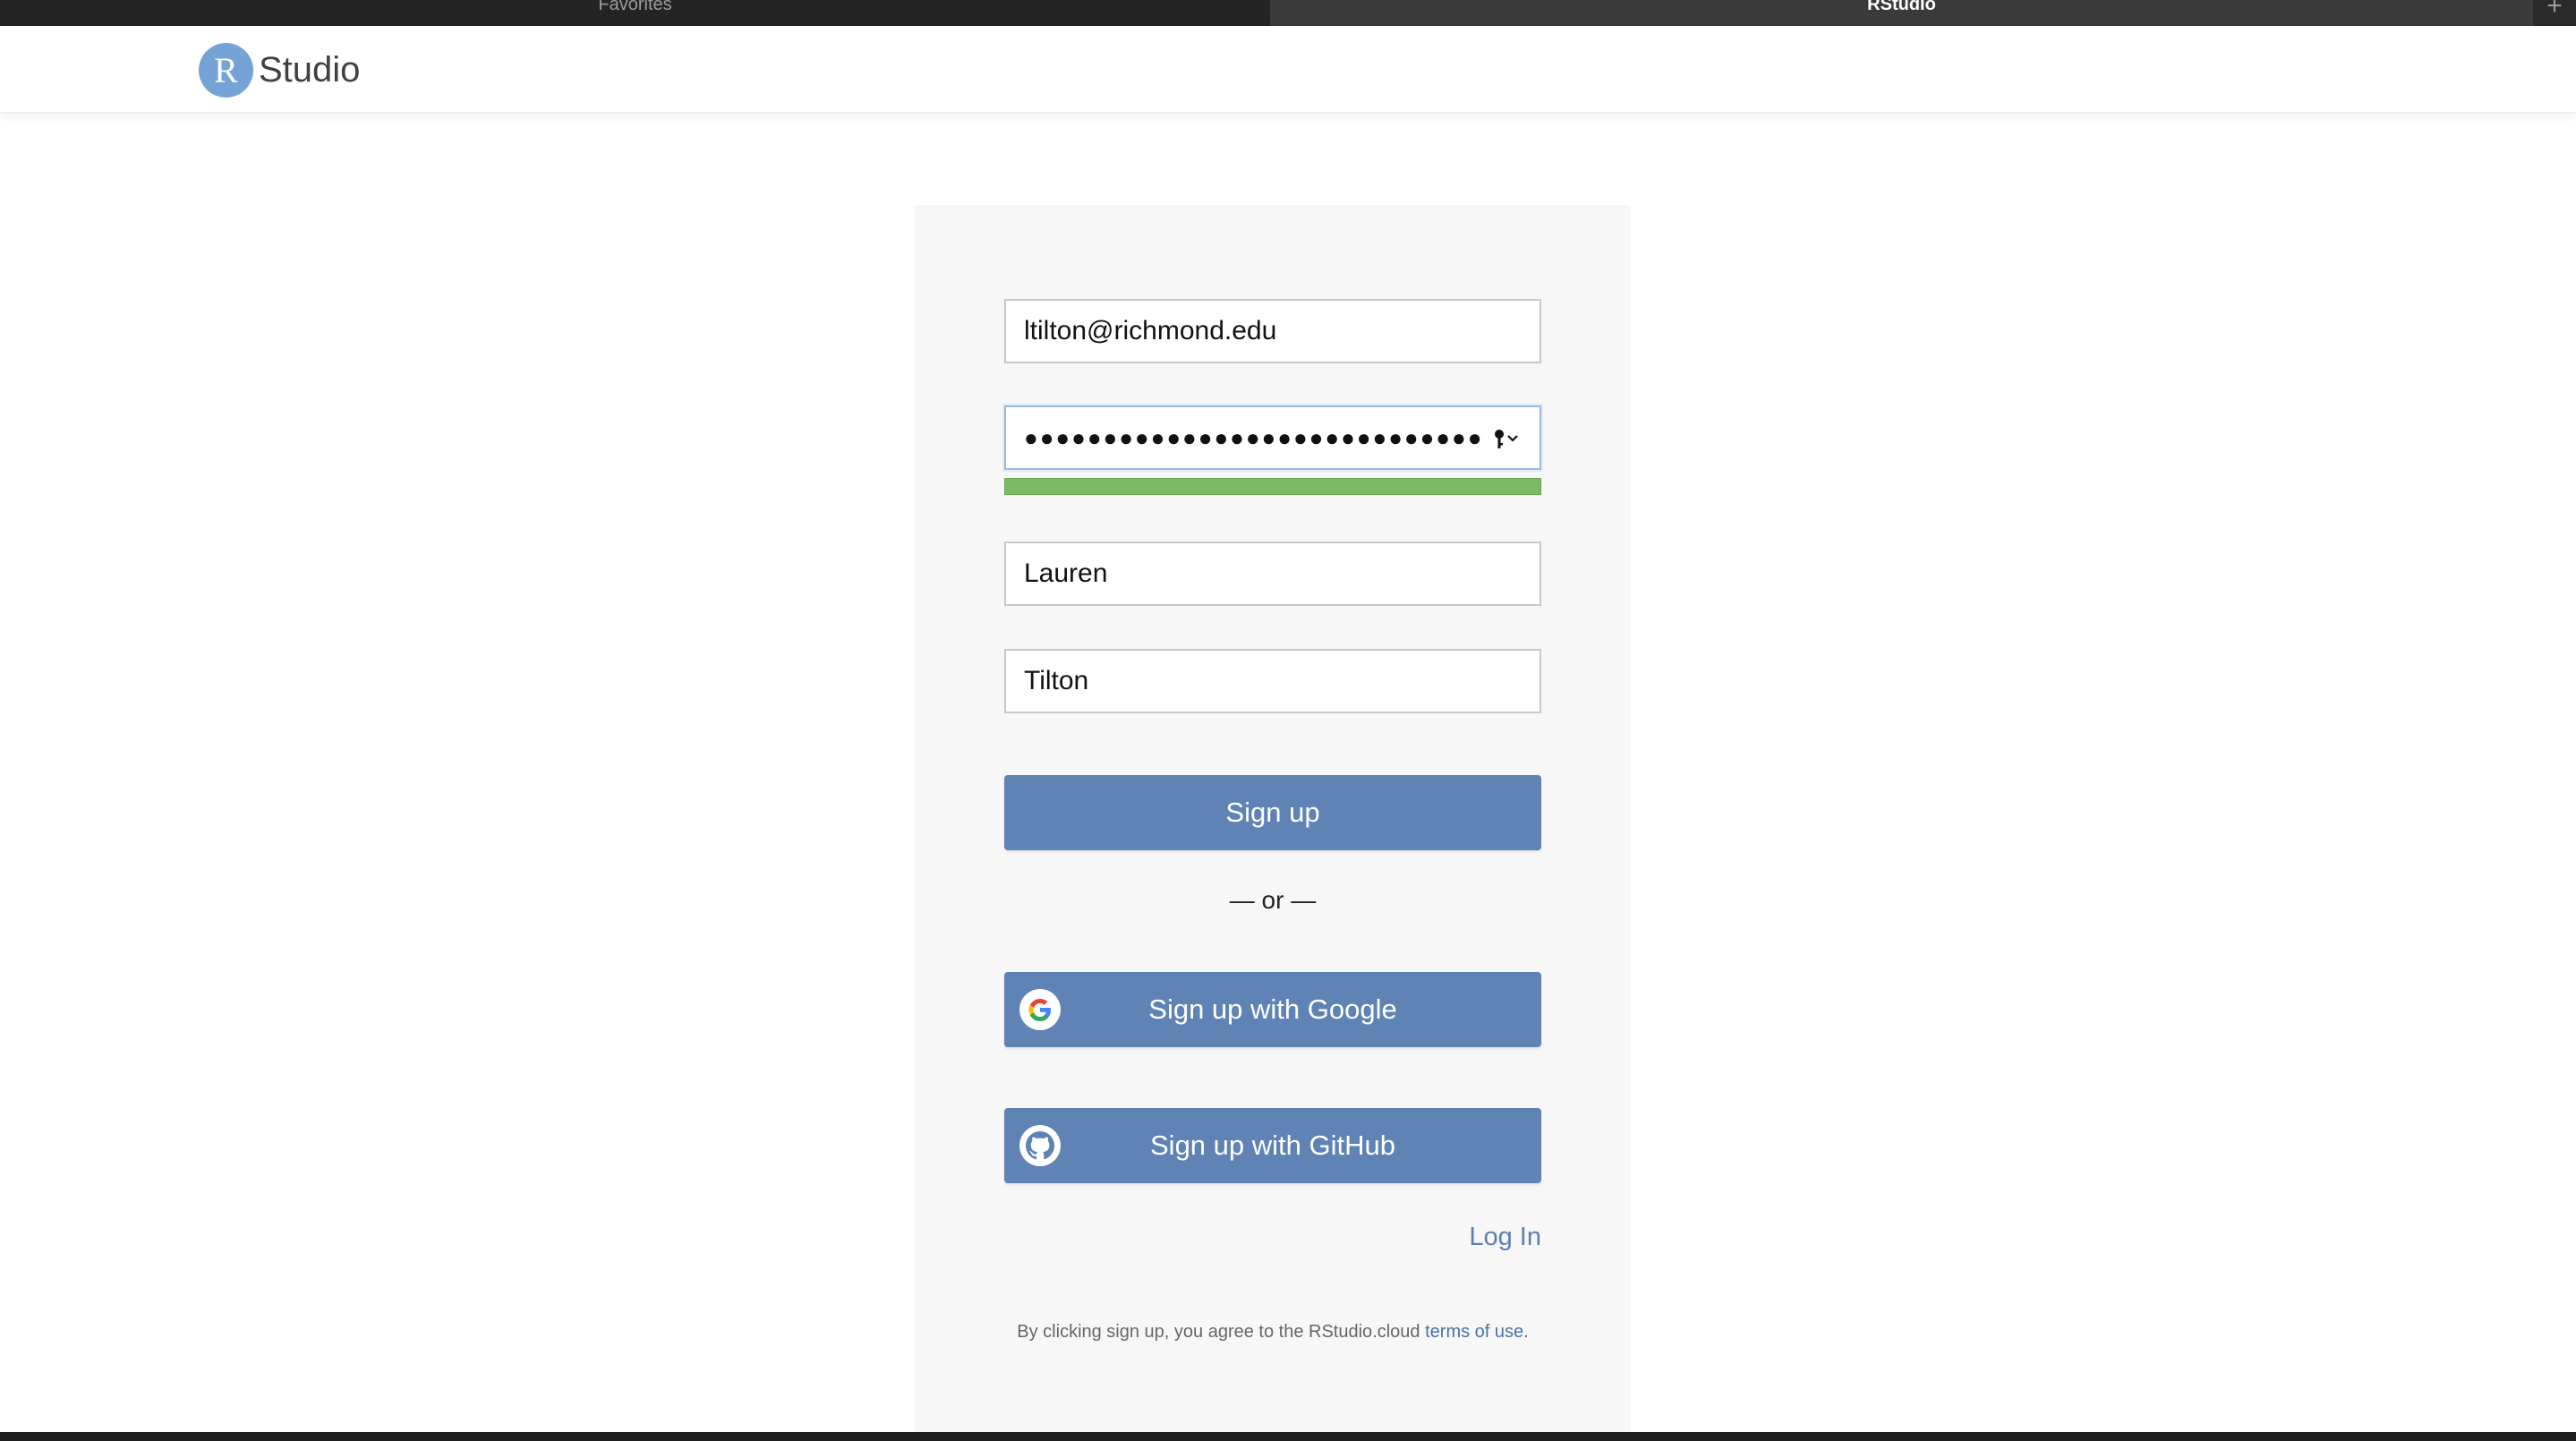 The image size is (2576, 1441). I want to click on github-signup-button: Sign up with GitHub, so click(1272, 1145).